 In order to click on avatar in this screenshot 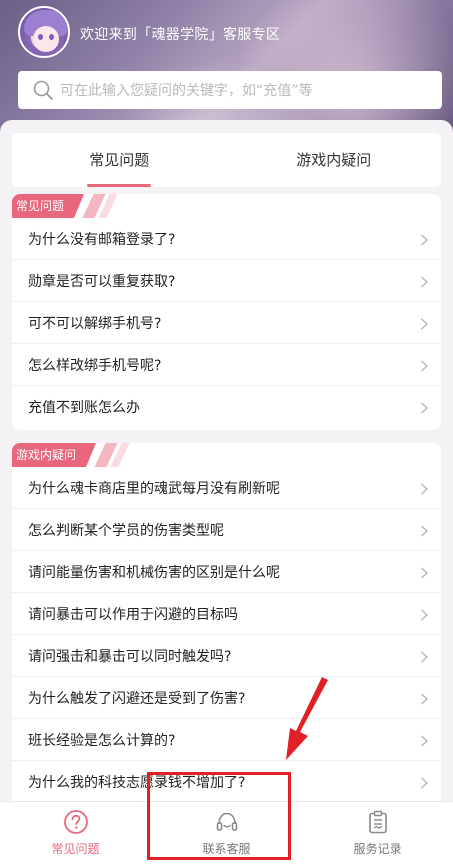, I will do `click(44, 32)`.